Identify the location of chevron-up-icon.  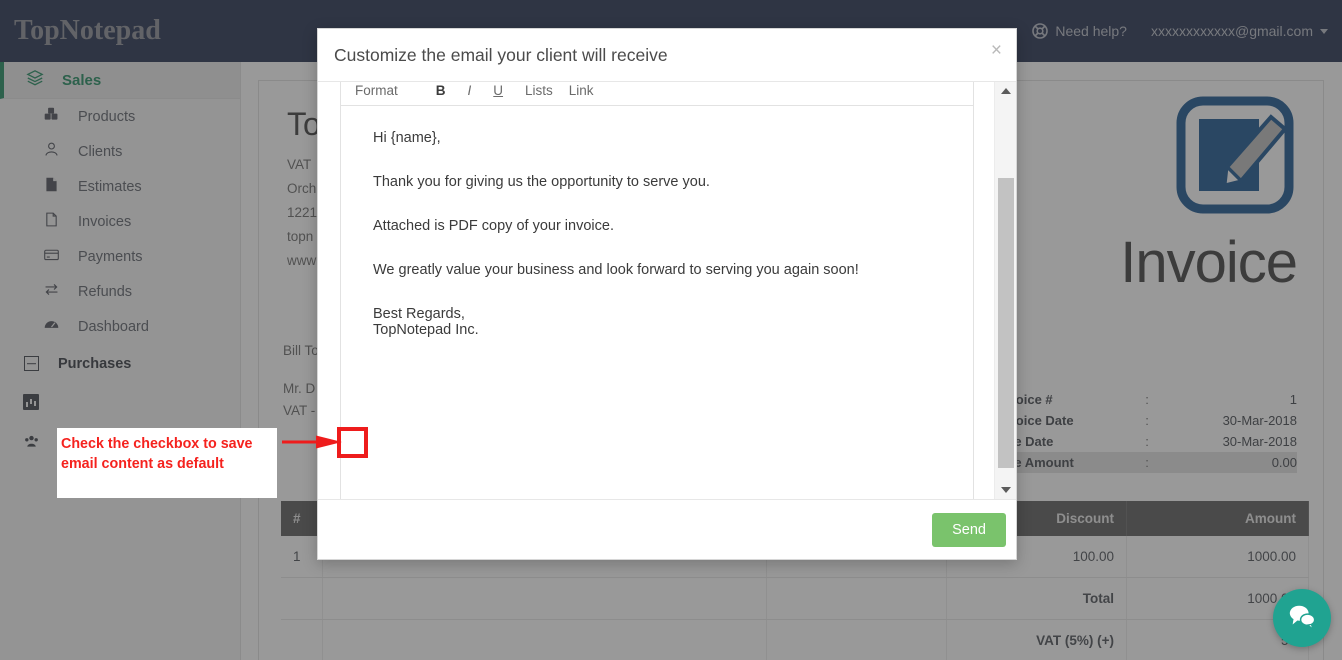
(1005, 91).